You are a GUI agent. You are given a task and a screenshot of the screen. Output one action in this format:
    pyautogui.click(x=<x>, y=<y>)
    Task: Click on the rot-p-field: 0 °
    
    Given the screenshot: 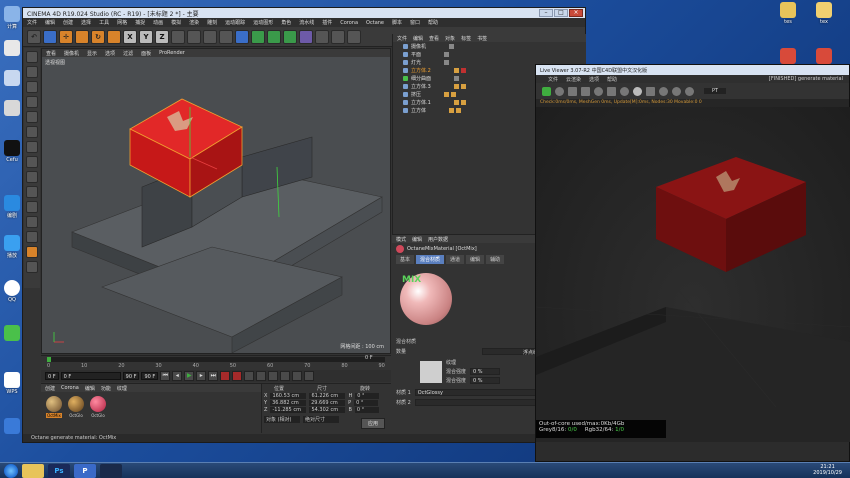 What is the action you would take?
    pyautogui.click(x=366, y=403)
    